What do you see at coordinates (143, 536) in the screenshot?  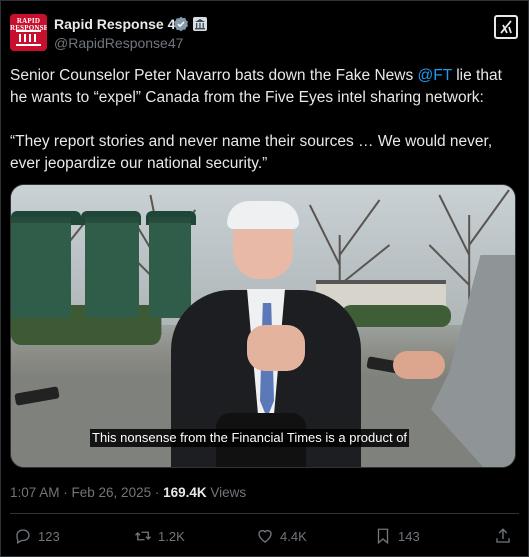 I see `retweet-icon` at bounding box center [143, 536].